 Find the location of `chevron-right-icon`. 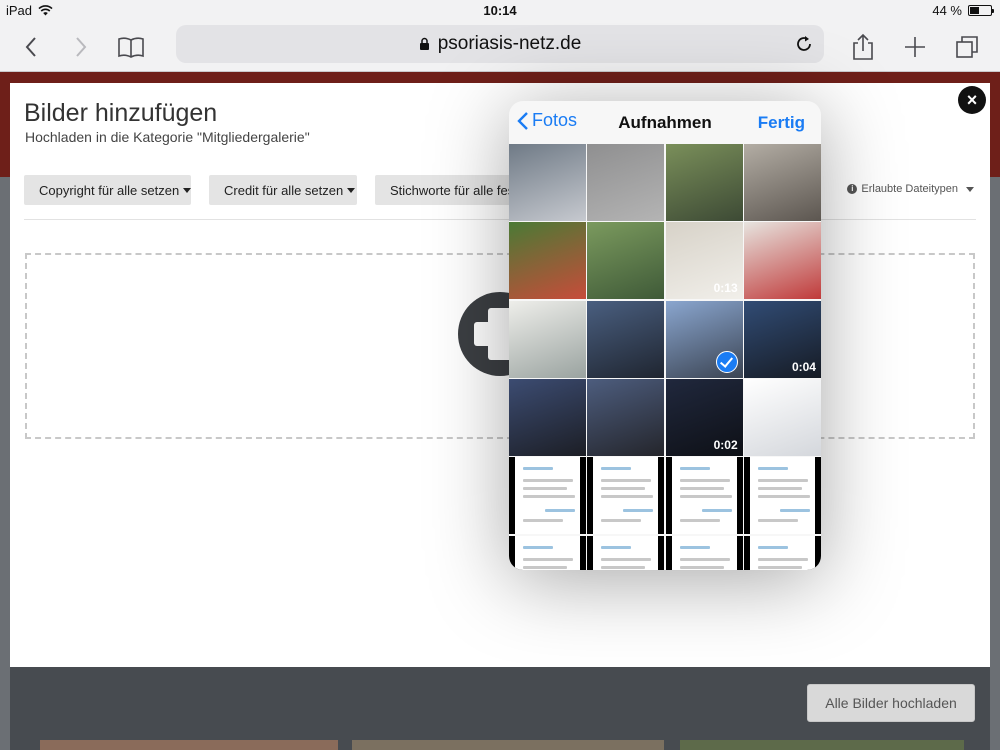

chevron-right-icon is located at coordinates (81, 47).